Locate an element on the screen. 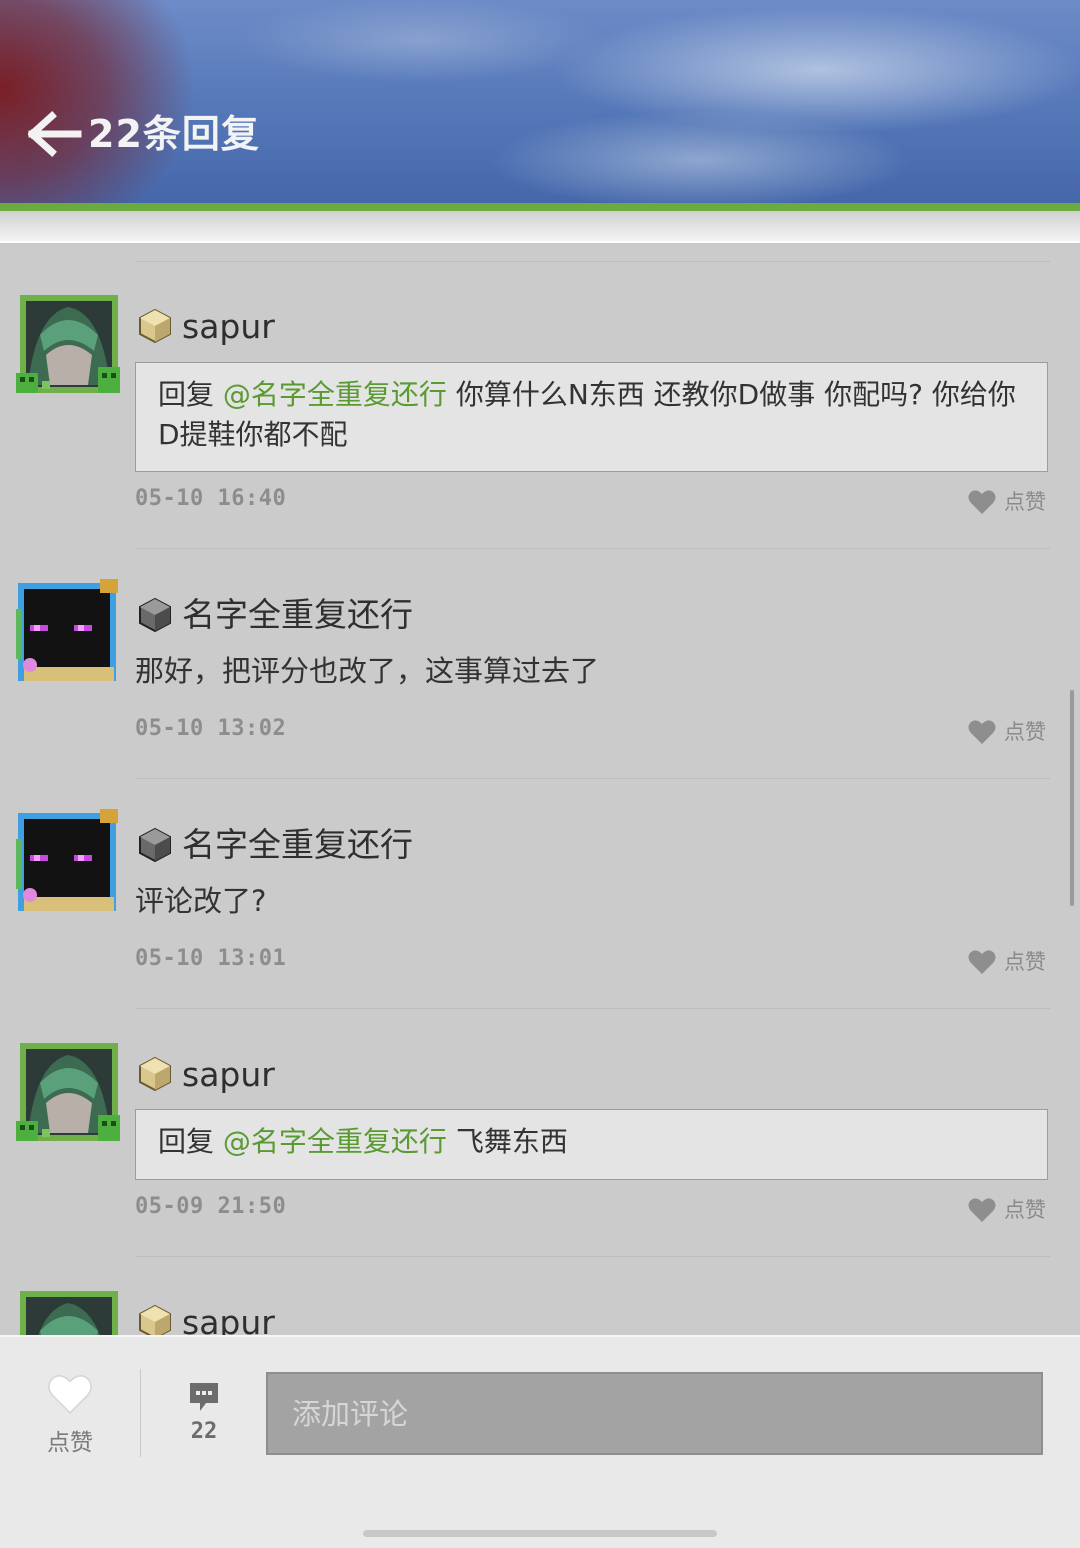 This screenshot has width=1080, height=1548. scrollbar is located at coordinates (1072, 798).